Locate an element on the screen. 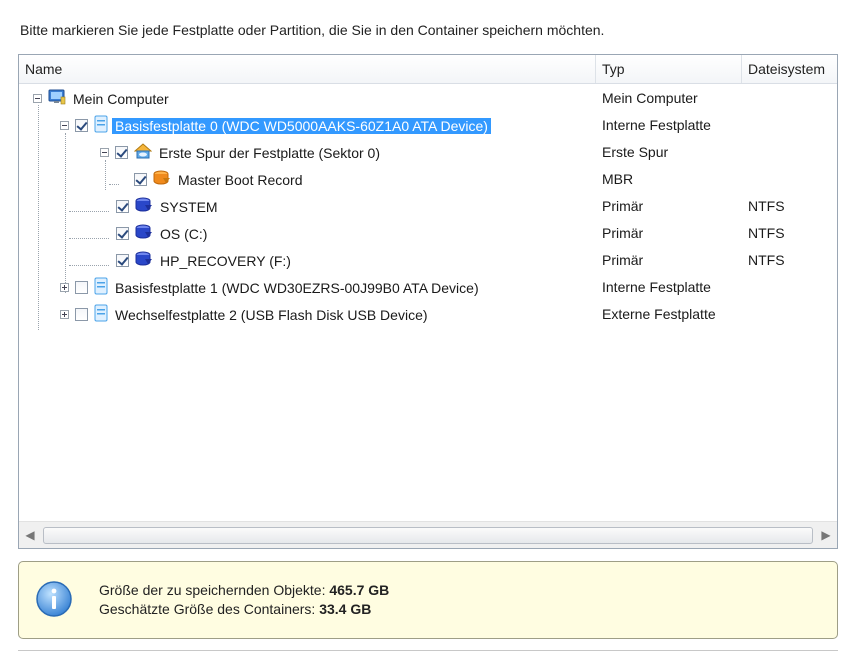  column-header-name: Name is located at coordinates (307, 69).